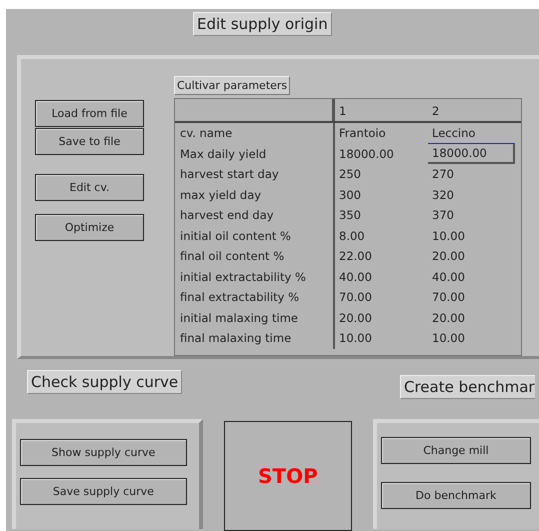 The height and width of the screenshot is (531, 539). What do you see at coordinates (474, 215) in the screenshot?
I see `table-cell: 370` at bounding box center [474, 215].